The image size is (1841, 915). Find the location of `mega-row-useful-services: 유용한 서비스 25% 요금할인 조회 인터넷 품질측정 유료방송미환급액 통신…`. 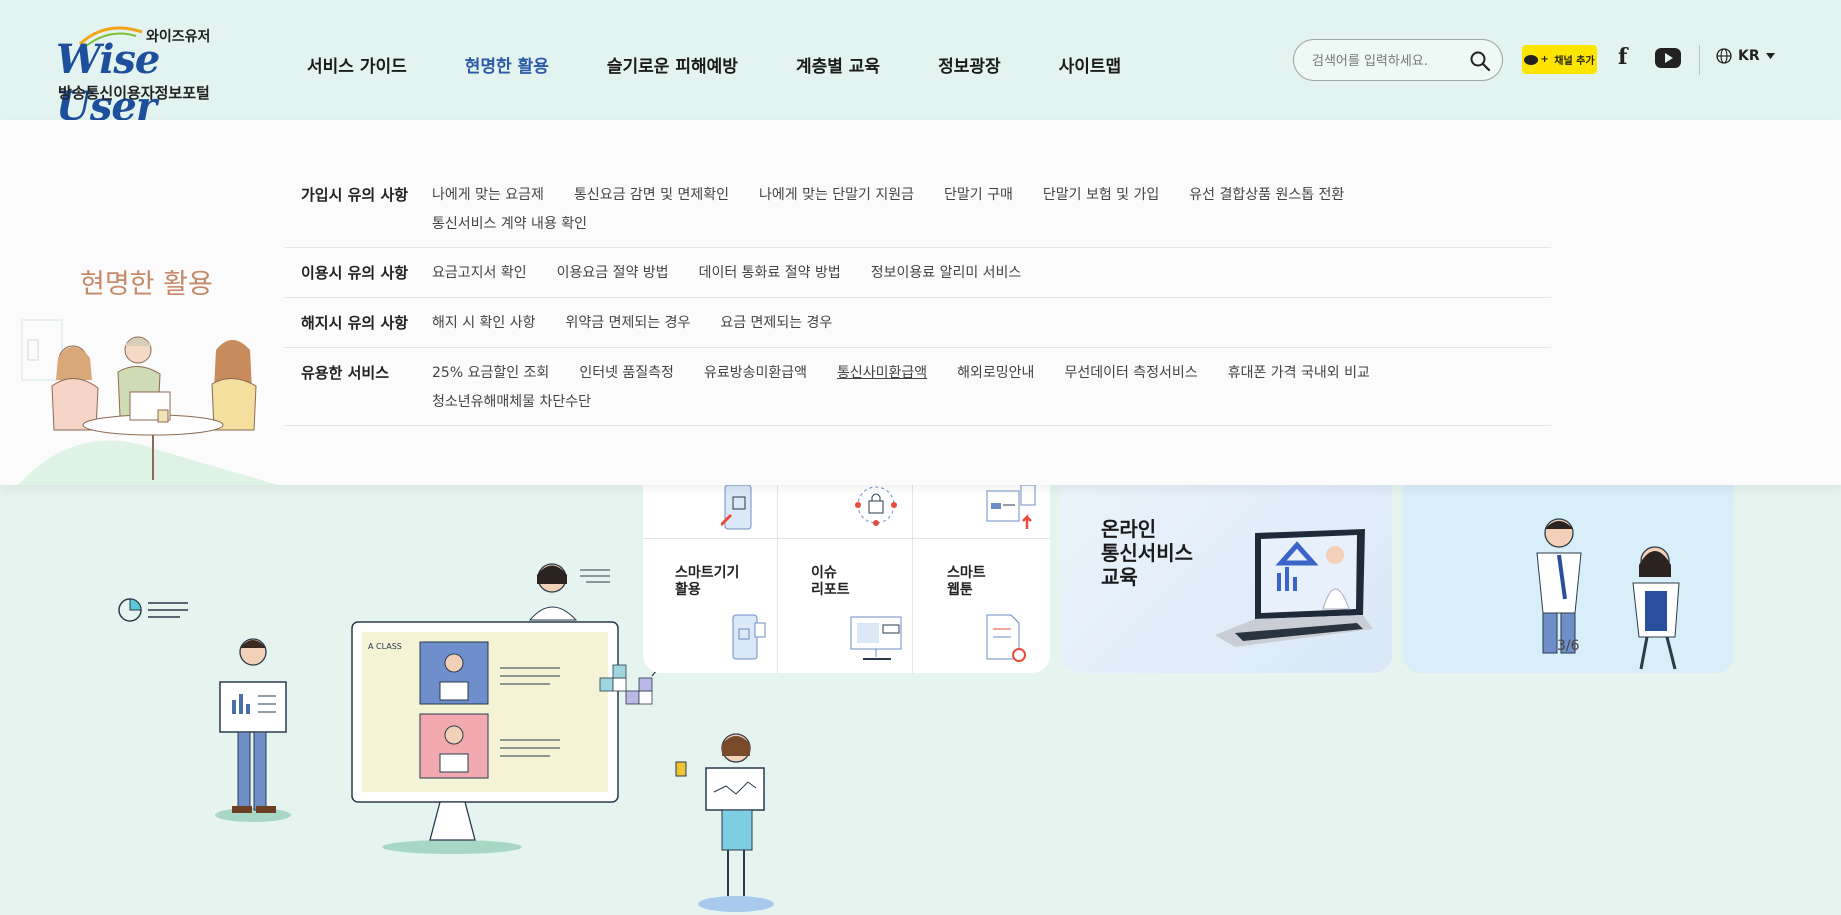

mega-row-useful-services: 유용한 서비스 25% 요금할인 조회 인터넷 품질측정 유료방송미환급액 통신… is located at coordinates (918, 387).